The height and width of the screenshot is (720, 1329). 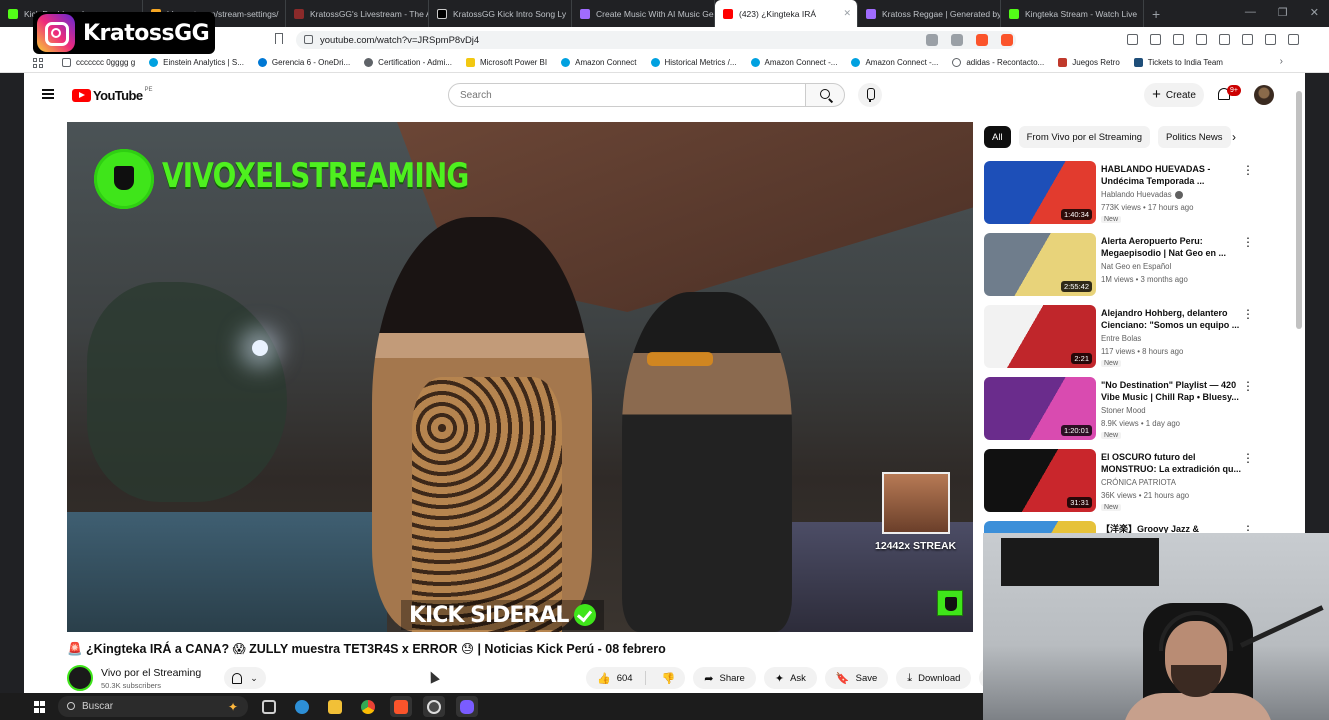 I want to click on maximize-button: ❐, so click(x=1283, y=12).